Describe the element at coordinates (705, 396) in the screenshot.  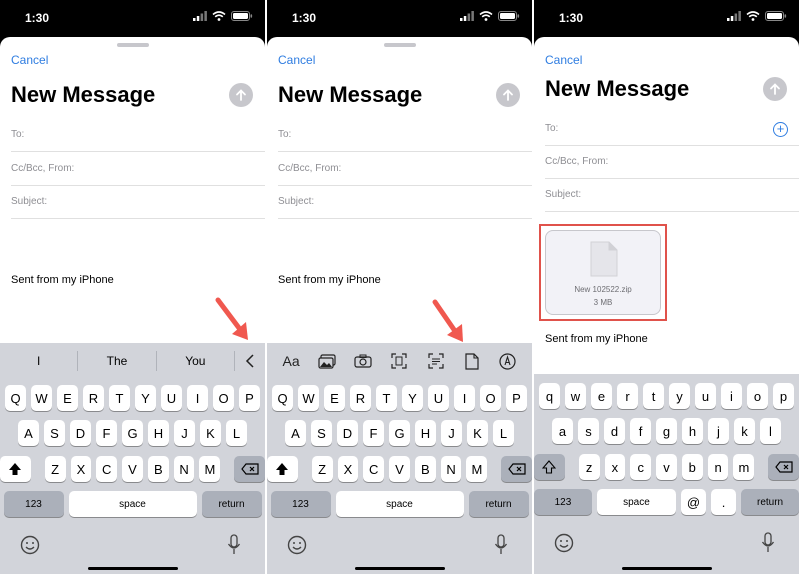
I see `key: u` at that location.